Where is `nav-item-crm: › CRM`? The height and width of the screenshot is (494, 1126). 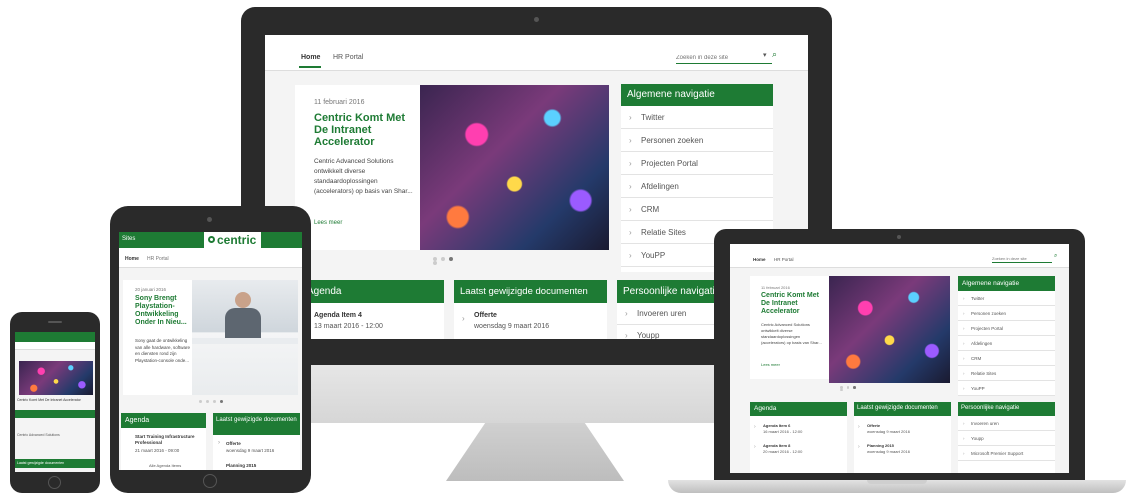
nav-item-crm: › CRM is located at coordinates (697, 209).